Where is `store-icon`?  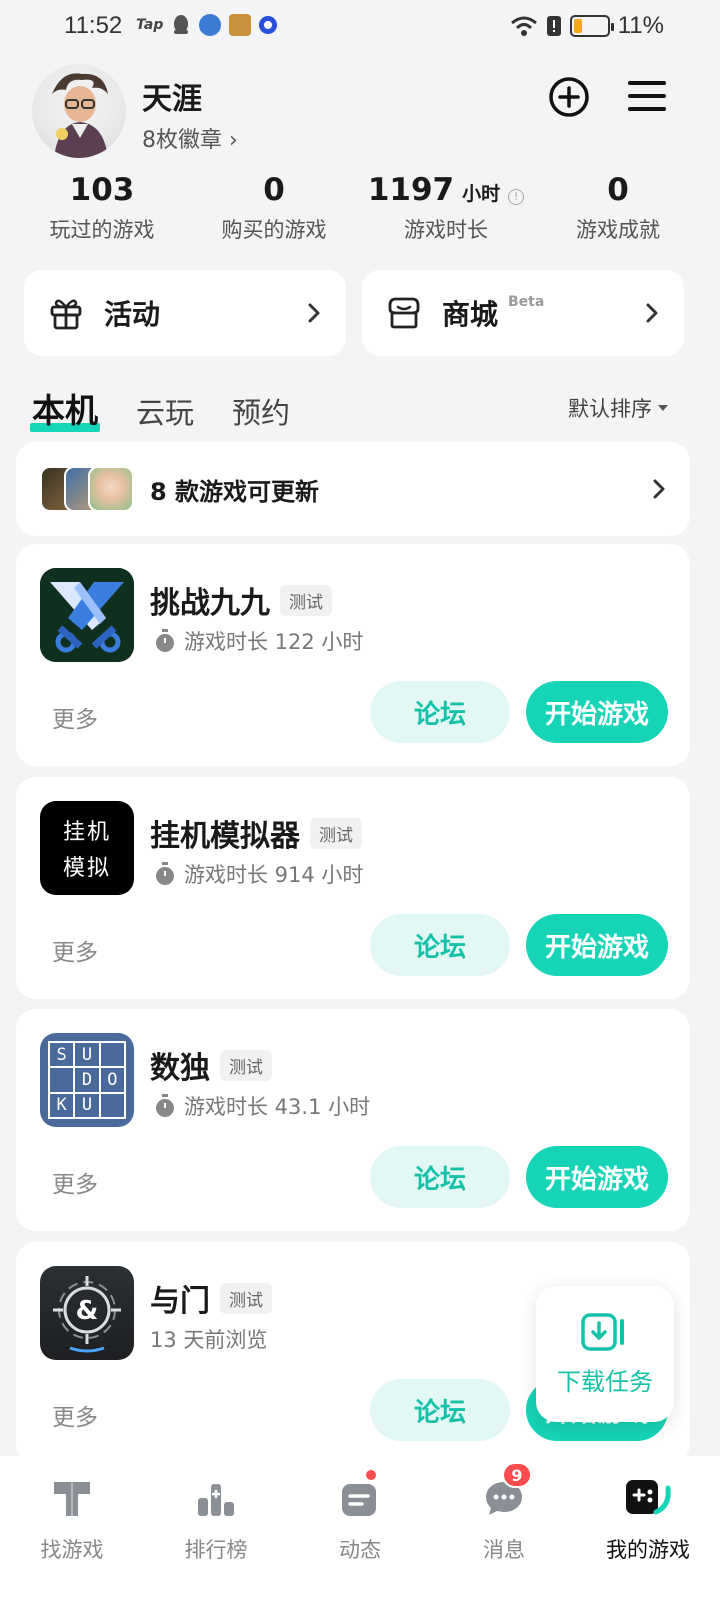 store-icon is located at coordinates (404, 313).